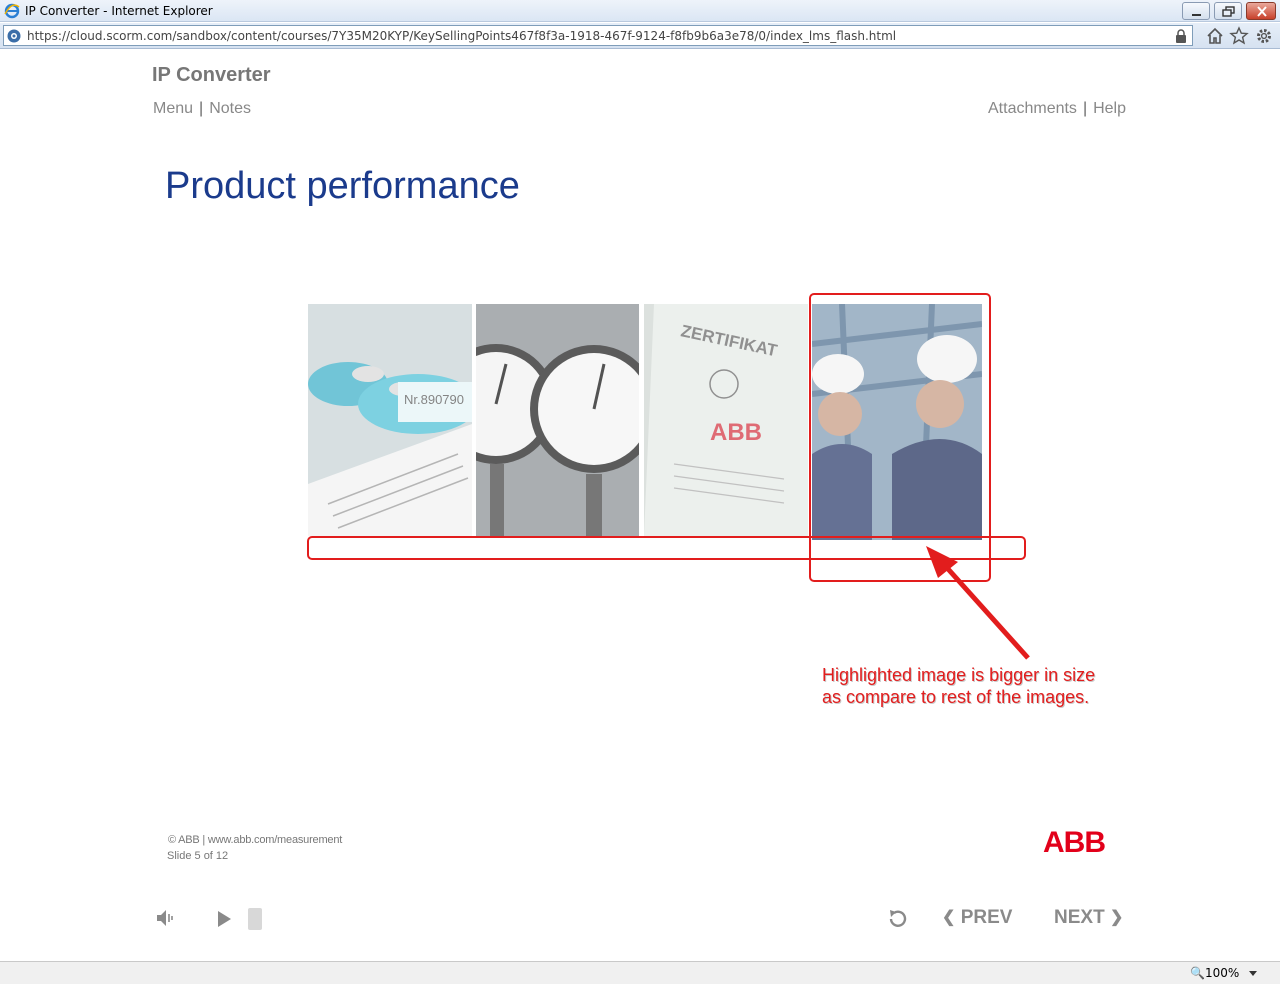  I want to click on play-icon, so click(224, 919).